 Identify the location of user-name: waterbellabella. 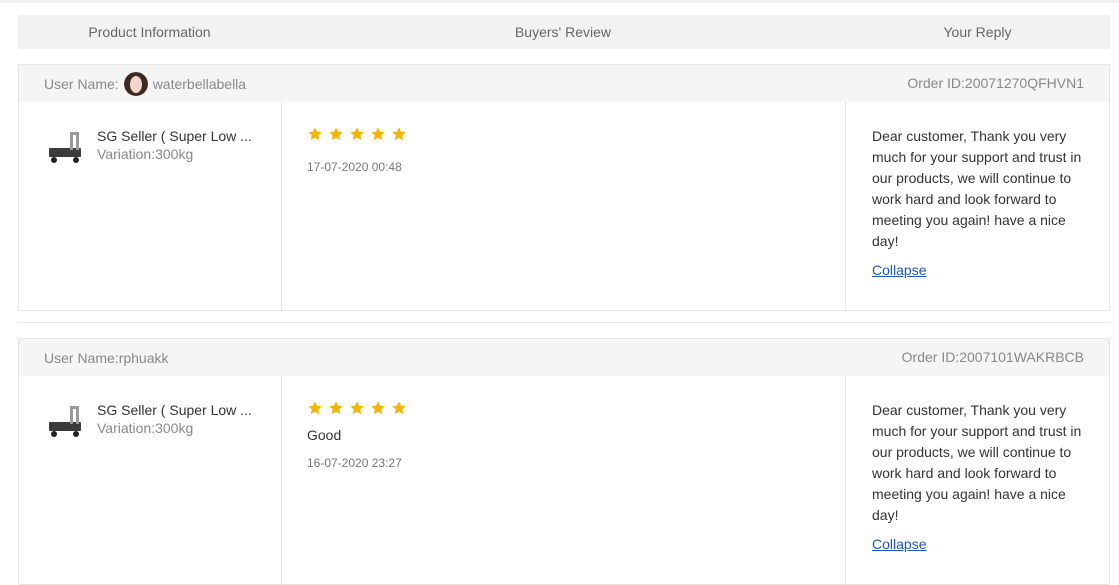
(199, 84).